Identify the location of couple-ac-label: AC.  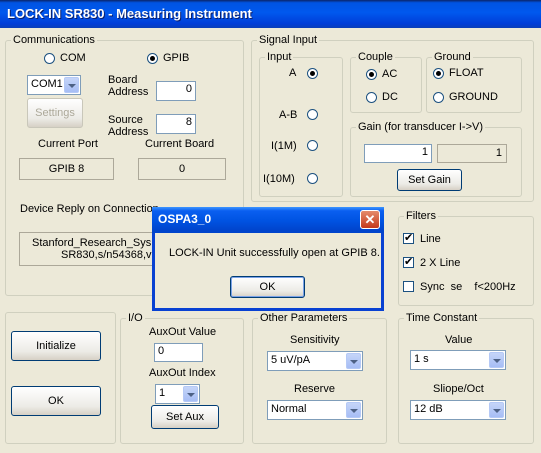
(390, 74).